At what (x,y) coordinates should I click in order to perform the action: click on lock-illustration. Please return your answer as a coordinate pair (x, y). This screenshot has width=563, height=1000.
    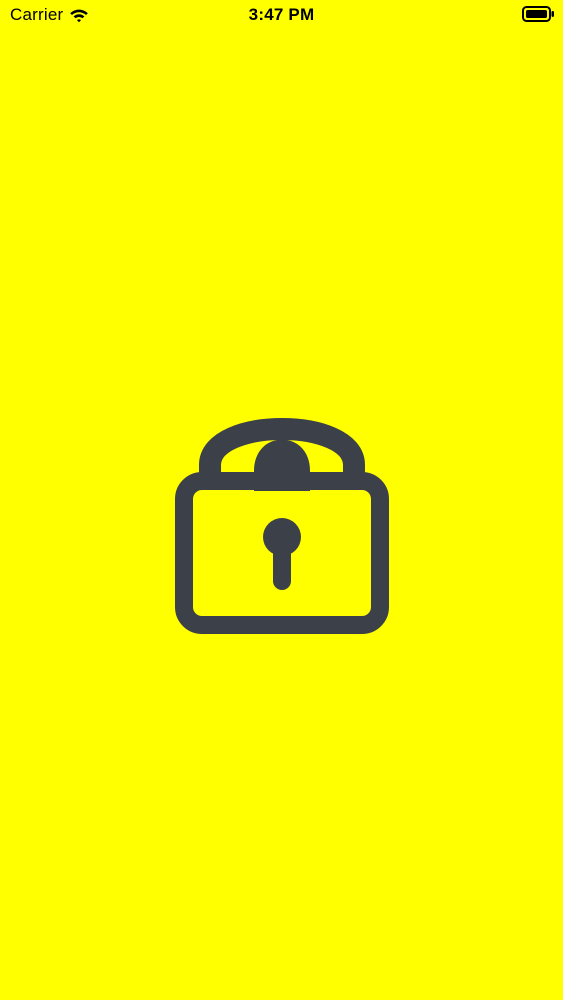
    Looking at the image, I should click on (282, 517).